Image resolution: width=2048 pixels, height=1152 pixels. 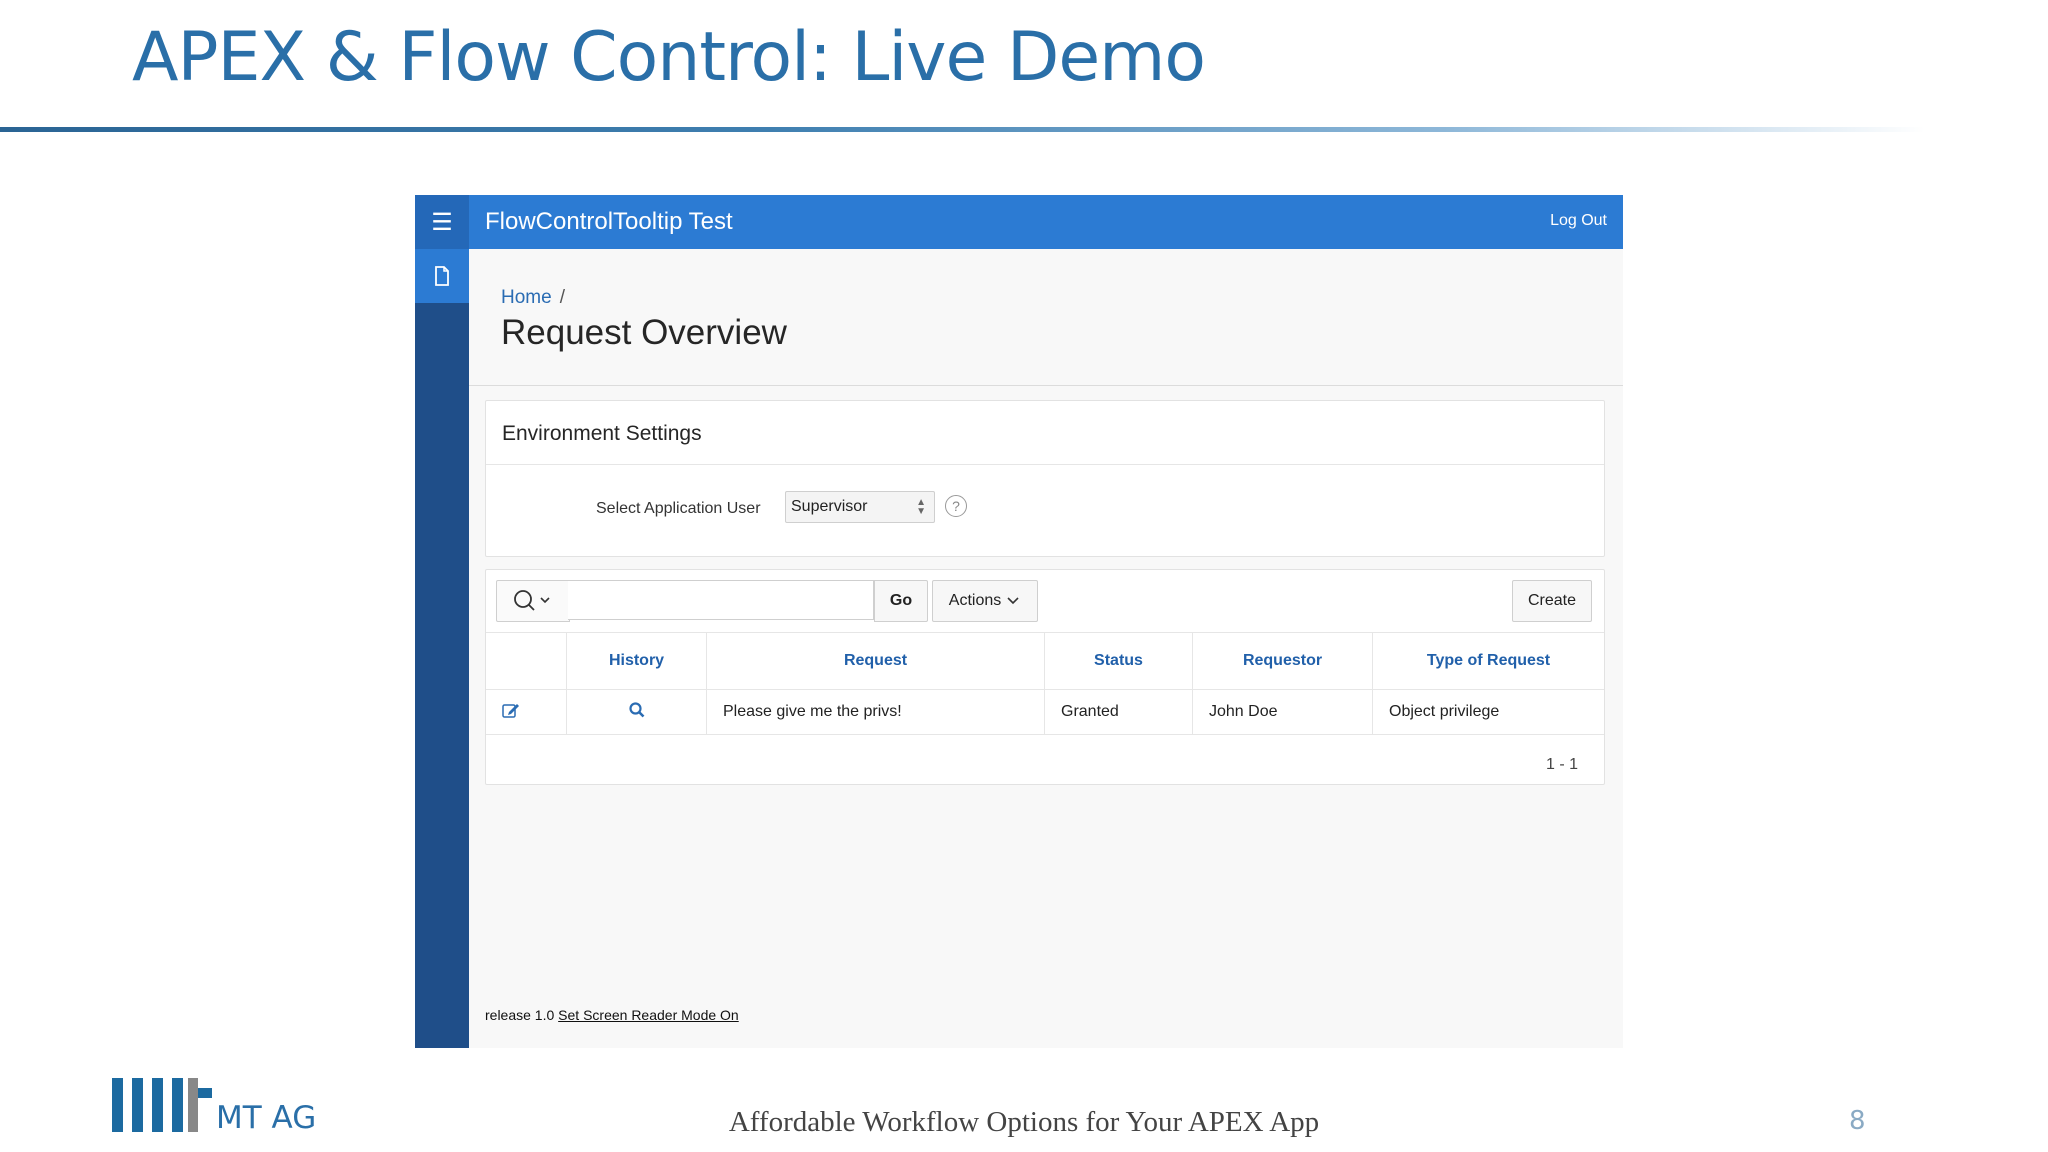 What do you see at coordinates (678, 508) in the screenshot?
I see `user-select-label: Select Application User` at bounding box center [678, 508].